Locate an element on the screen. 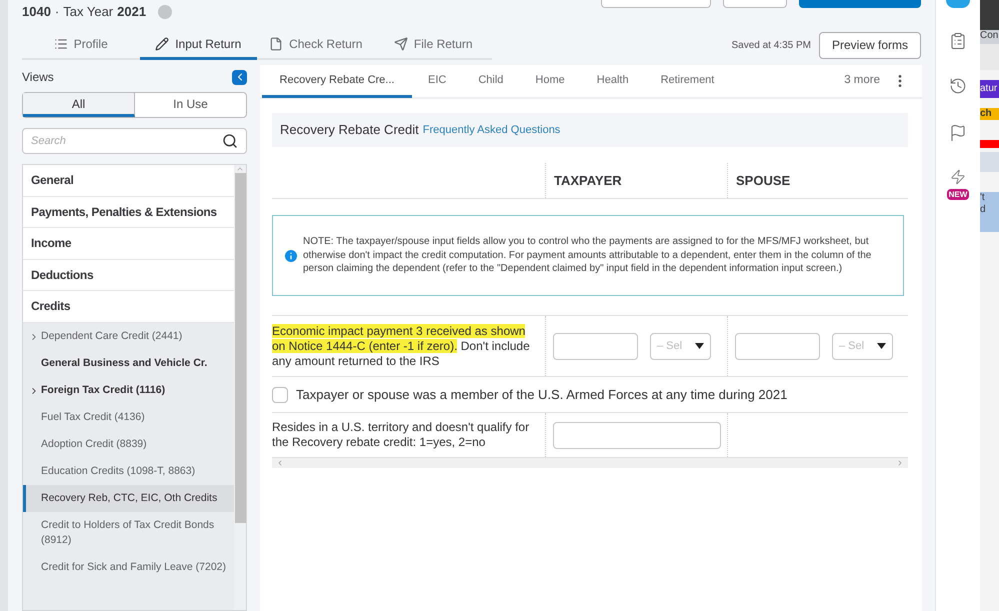 Image resolution: width=999 pixels, height=611 pixels. window-toolbar is located at coordinates (989, 15).